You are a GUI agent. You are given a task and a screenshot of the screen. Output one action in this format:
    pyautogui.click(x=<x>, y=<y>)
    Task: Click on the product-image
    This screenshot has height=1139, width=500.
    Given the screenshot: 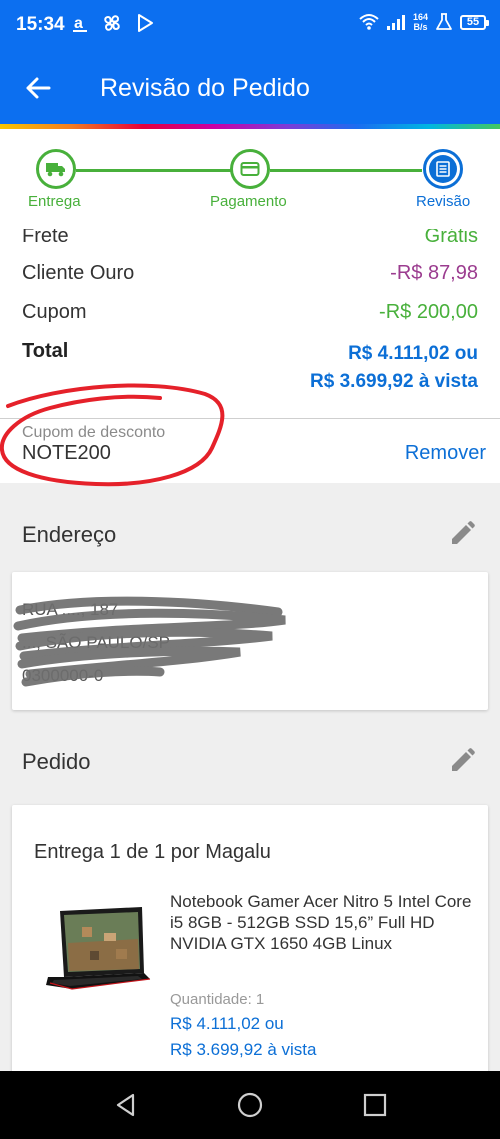 What is the action you would take?
    pyautogui.click(x=98, y=948)
    